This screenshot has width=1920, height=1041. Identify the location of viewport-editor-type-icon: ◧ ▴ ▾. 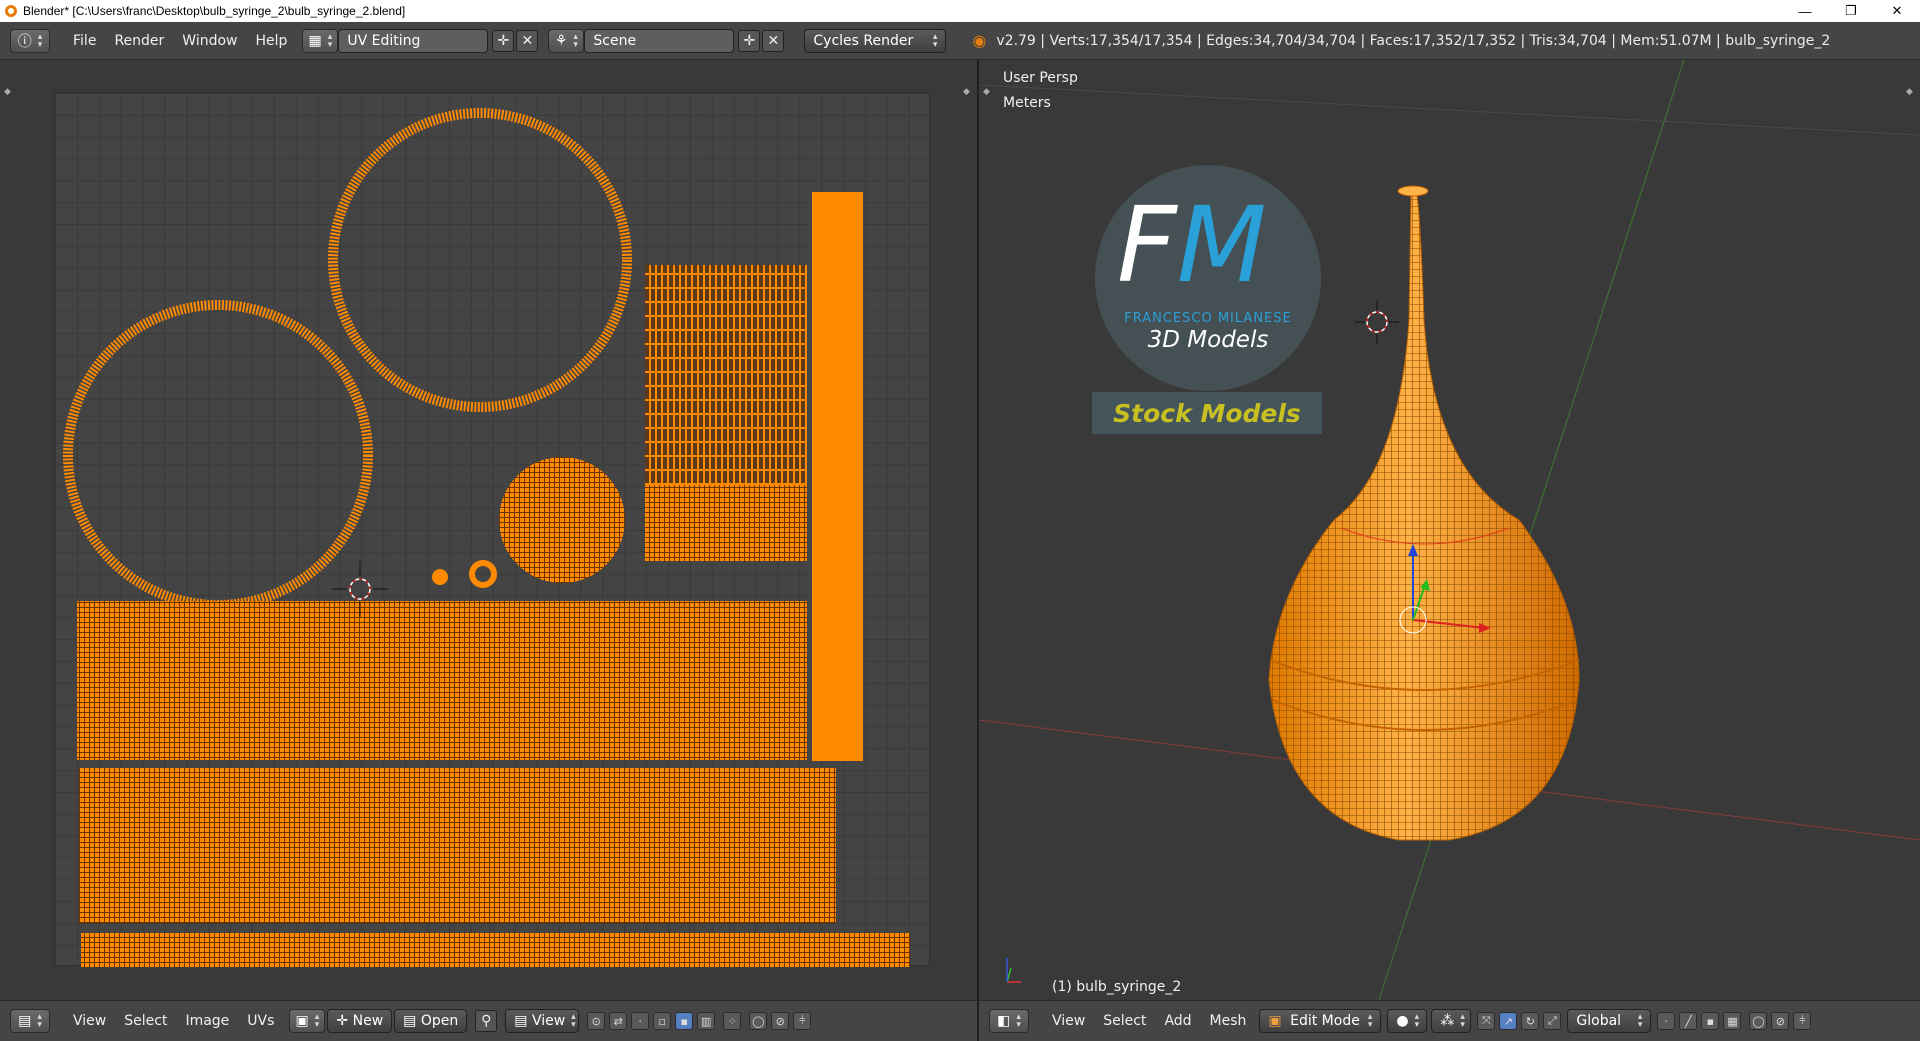
(1009, 1021).